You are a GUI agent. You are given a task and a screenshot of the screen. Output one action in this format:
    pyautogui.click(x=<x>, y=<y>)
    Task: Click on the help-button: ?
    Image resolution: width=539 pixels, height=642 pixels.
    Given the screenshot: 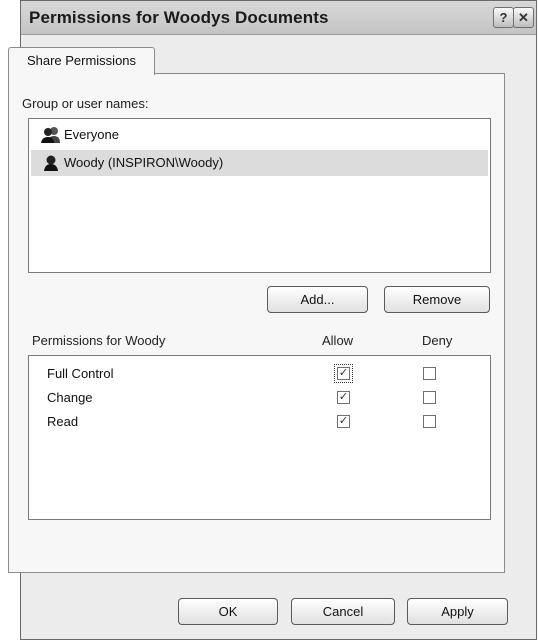 What is the action you would take?
    pyautogui.click(x=503, y=17)
    